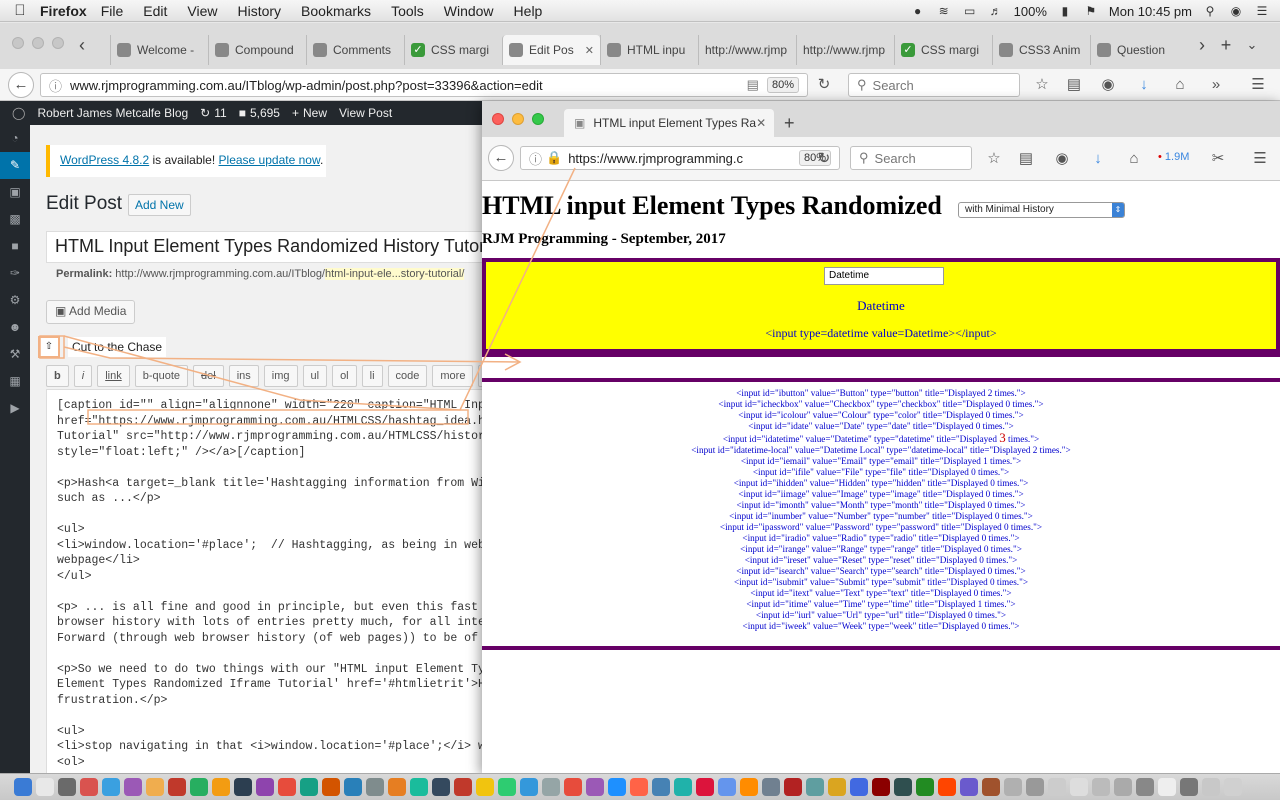  Describe the element at coordinates (243, 376) in the screenshot. I see `quicktag-button: ins` at that location.